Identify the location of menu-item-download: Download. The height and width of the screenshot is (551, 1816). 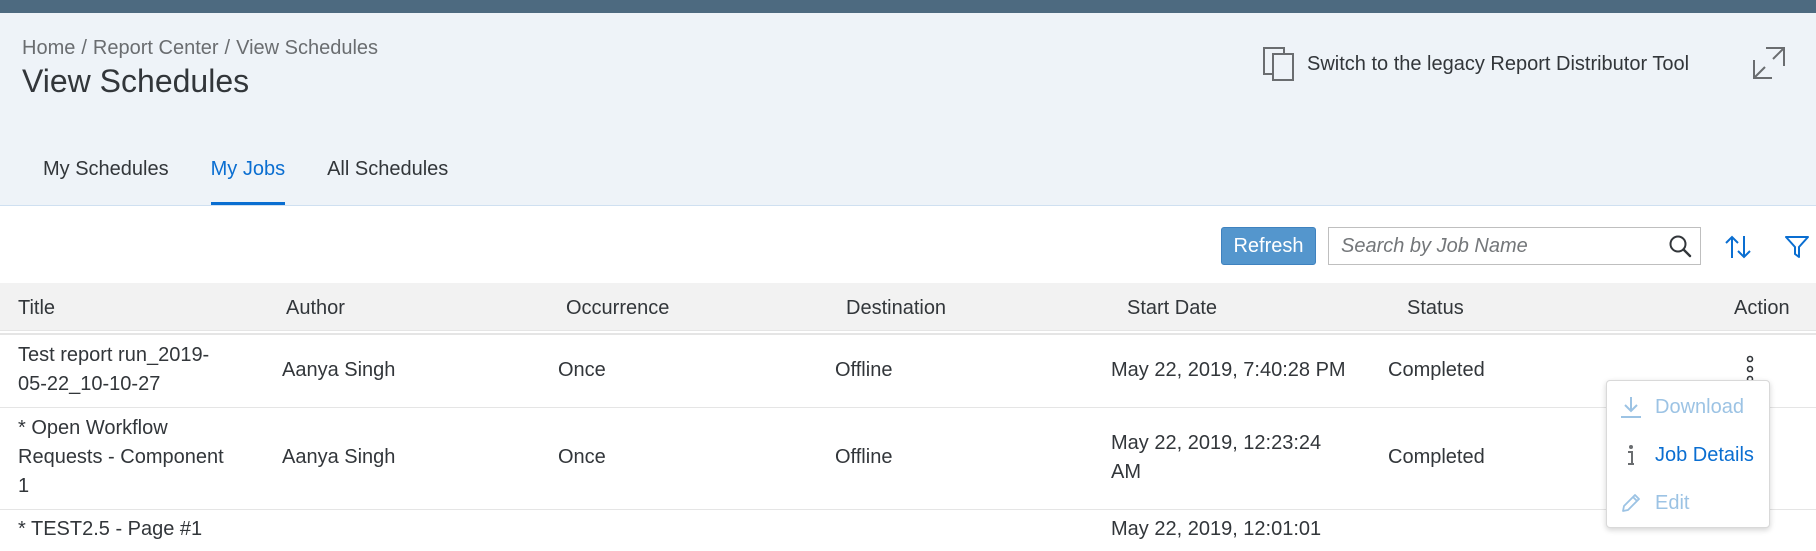
(1688, 407).